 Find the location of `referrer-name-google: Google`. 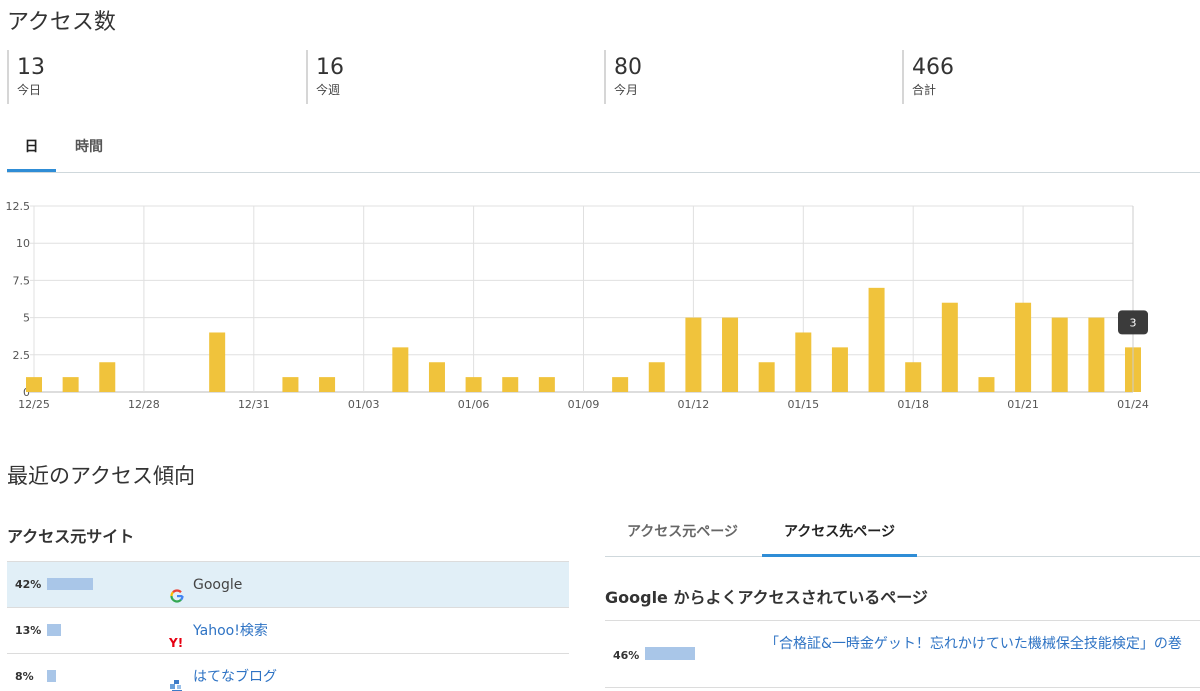

referrer-name-google: Google is located at coordinates (218, 585).